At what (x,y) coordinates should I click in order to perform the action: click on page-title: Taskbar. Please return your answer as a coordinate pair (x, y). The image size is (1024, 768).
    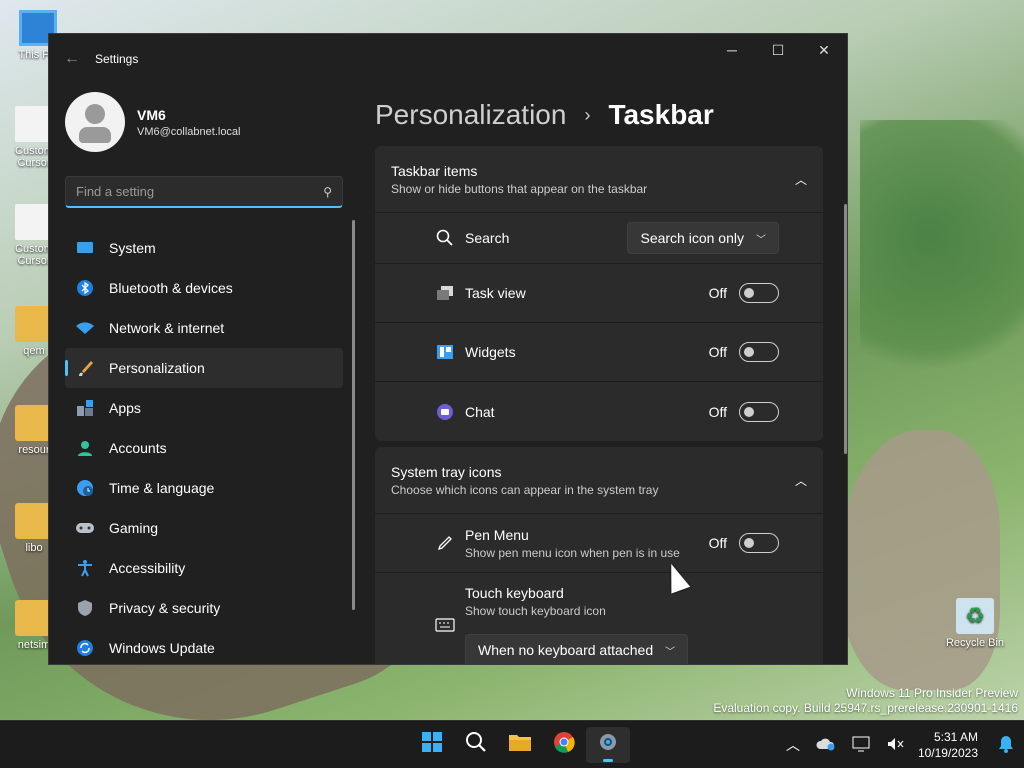
    Looking at the image, I should click on (661, 114).